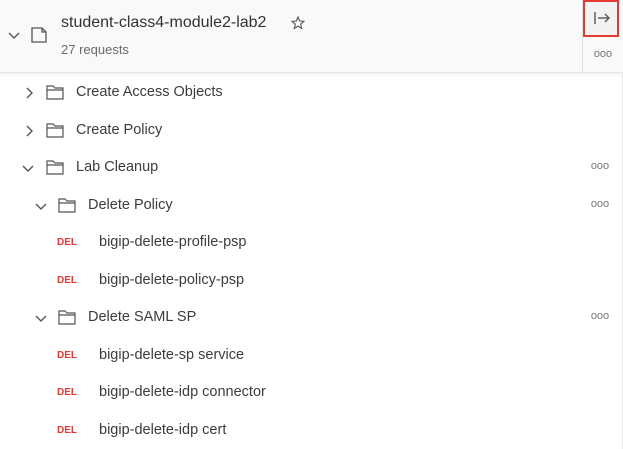 The width and height of the screenshot is (623, 449). Describe the element at coordinates (119, 130) in the screenshot. I see `folder-label: Create Policy` at that location.